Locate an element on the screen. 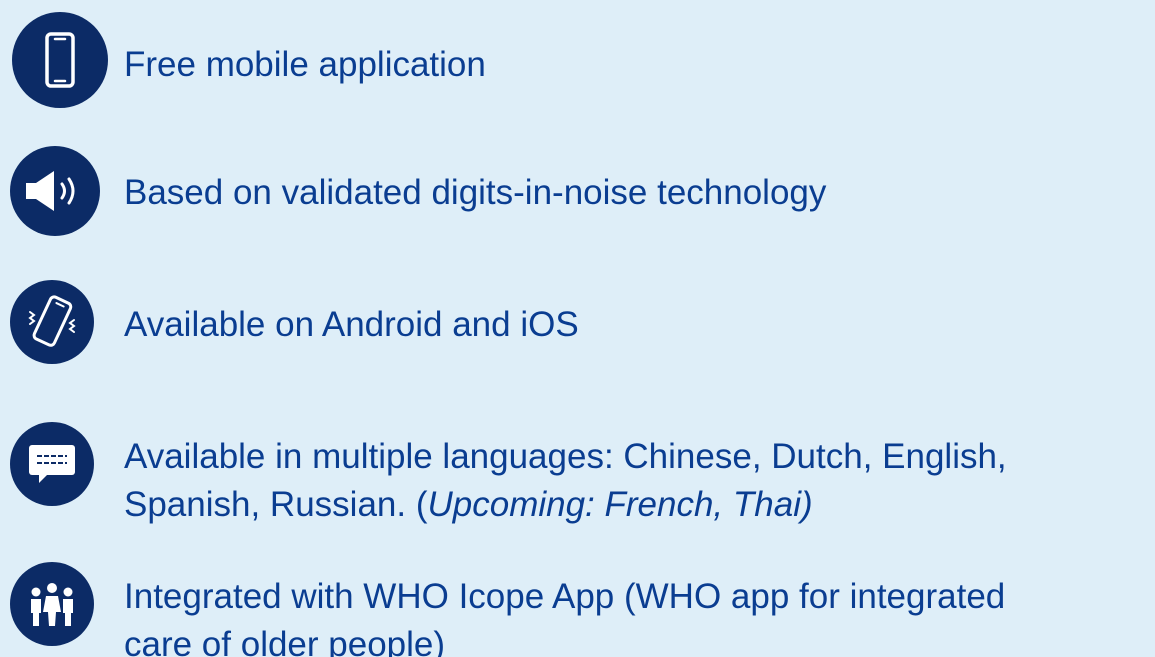 Image resolution: width=1155 pixels, height=657 pixels. feature-text-line-2-italic: Upcoming: French, Thai) is located at coordinates (620, 504).